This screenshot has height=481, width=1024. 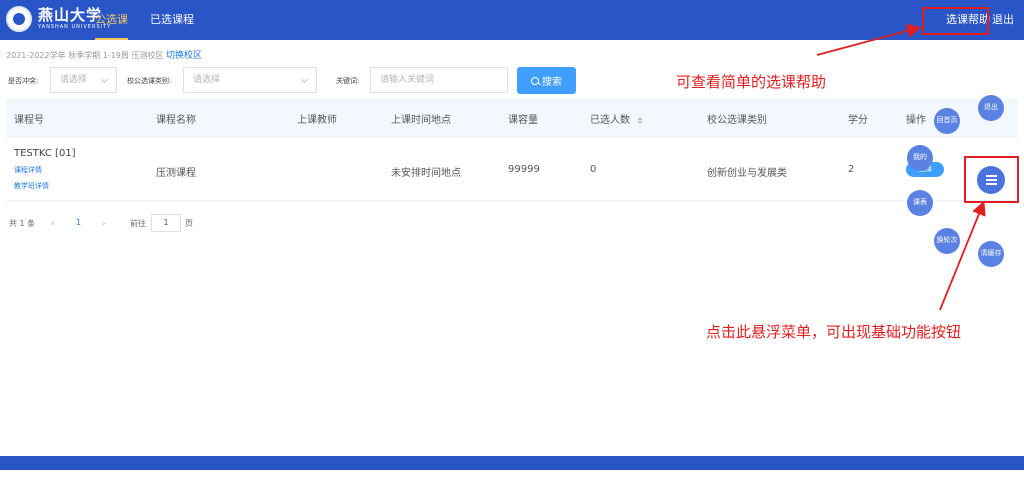 I want to click on bottom-bar, so click(x=512, y=463).